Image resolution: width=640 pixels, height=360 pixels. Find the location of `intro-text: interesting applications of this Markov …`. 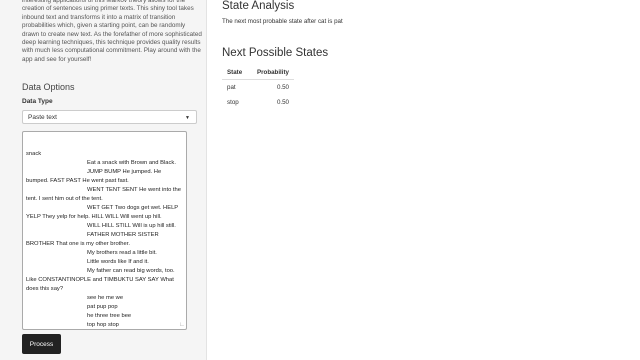

intro-text: interesting applications of this Markov … is located at coordinates (112, 31).